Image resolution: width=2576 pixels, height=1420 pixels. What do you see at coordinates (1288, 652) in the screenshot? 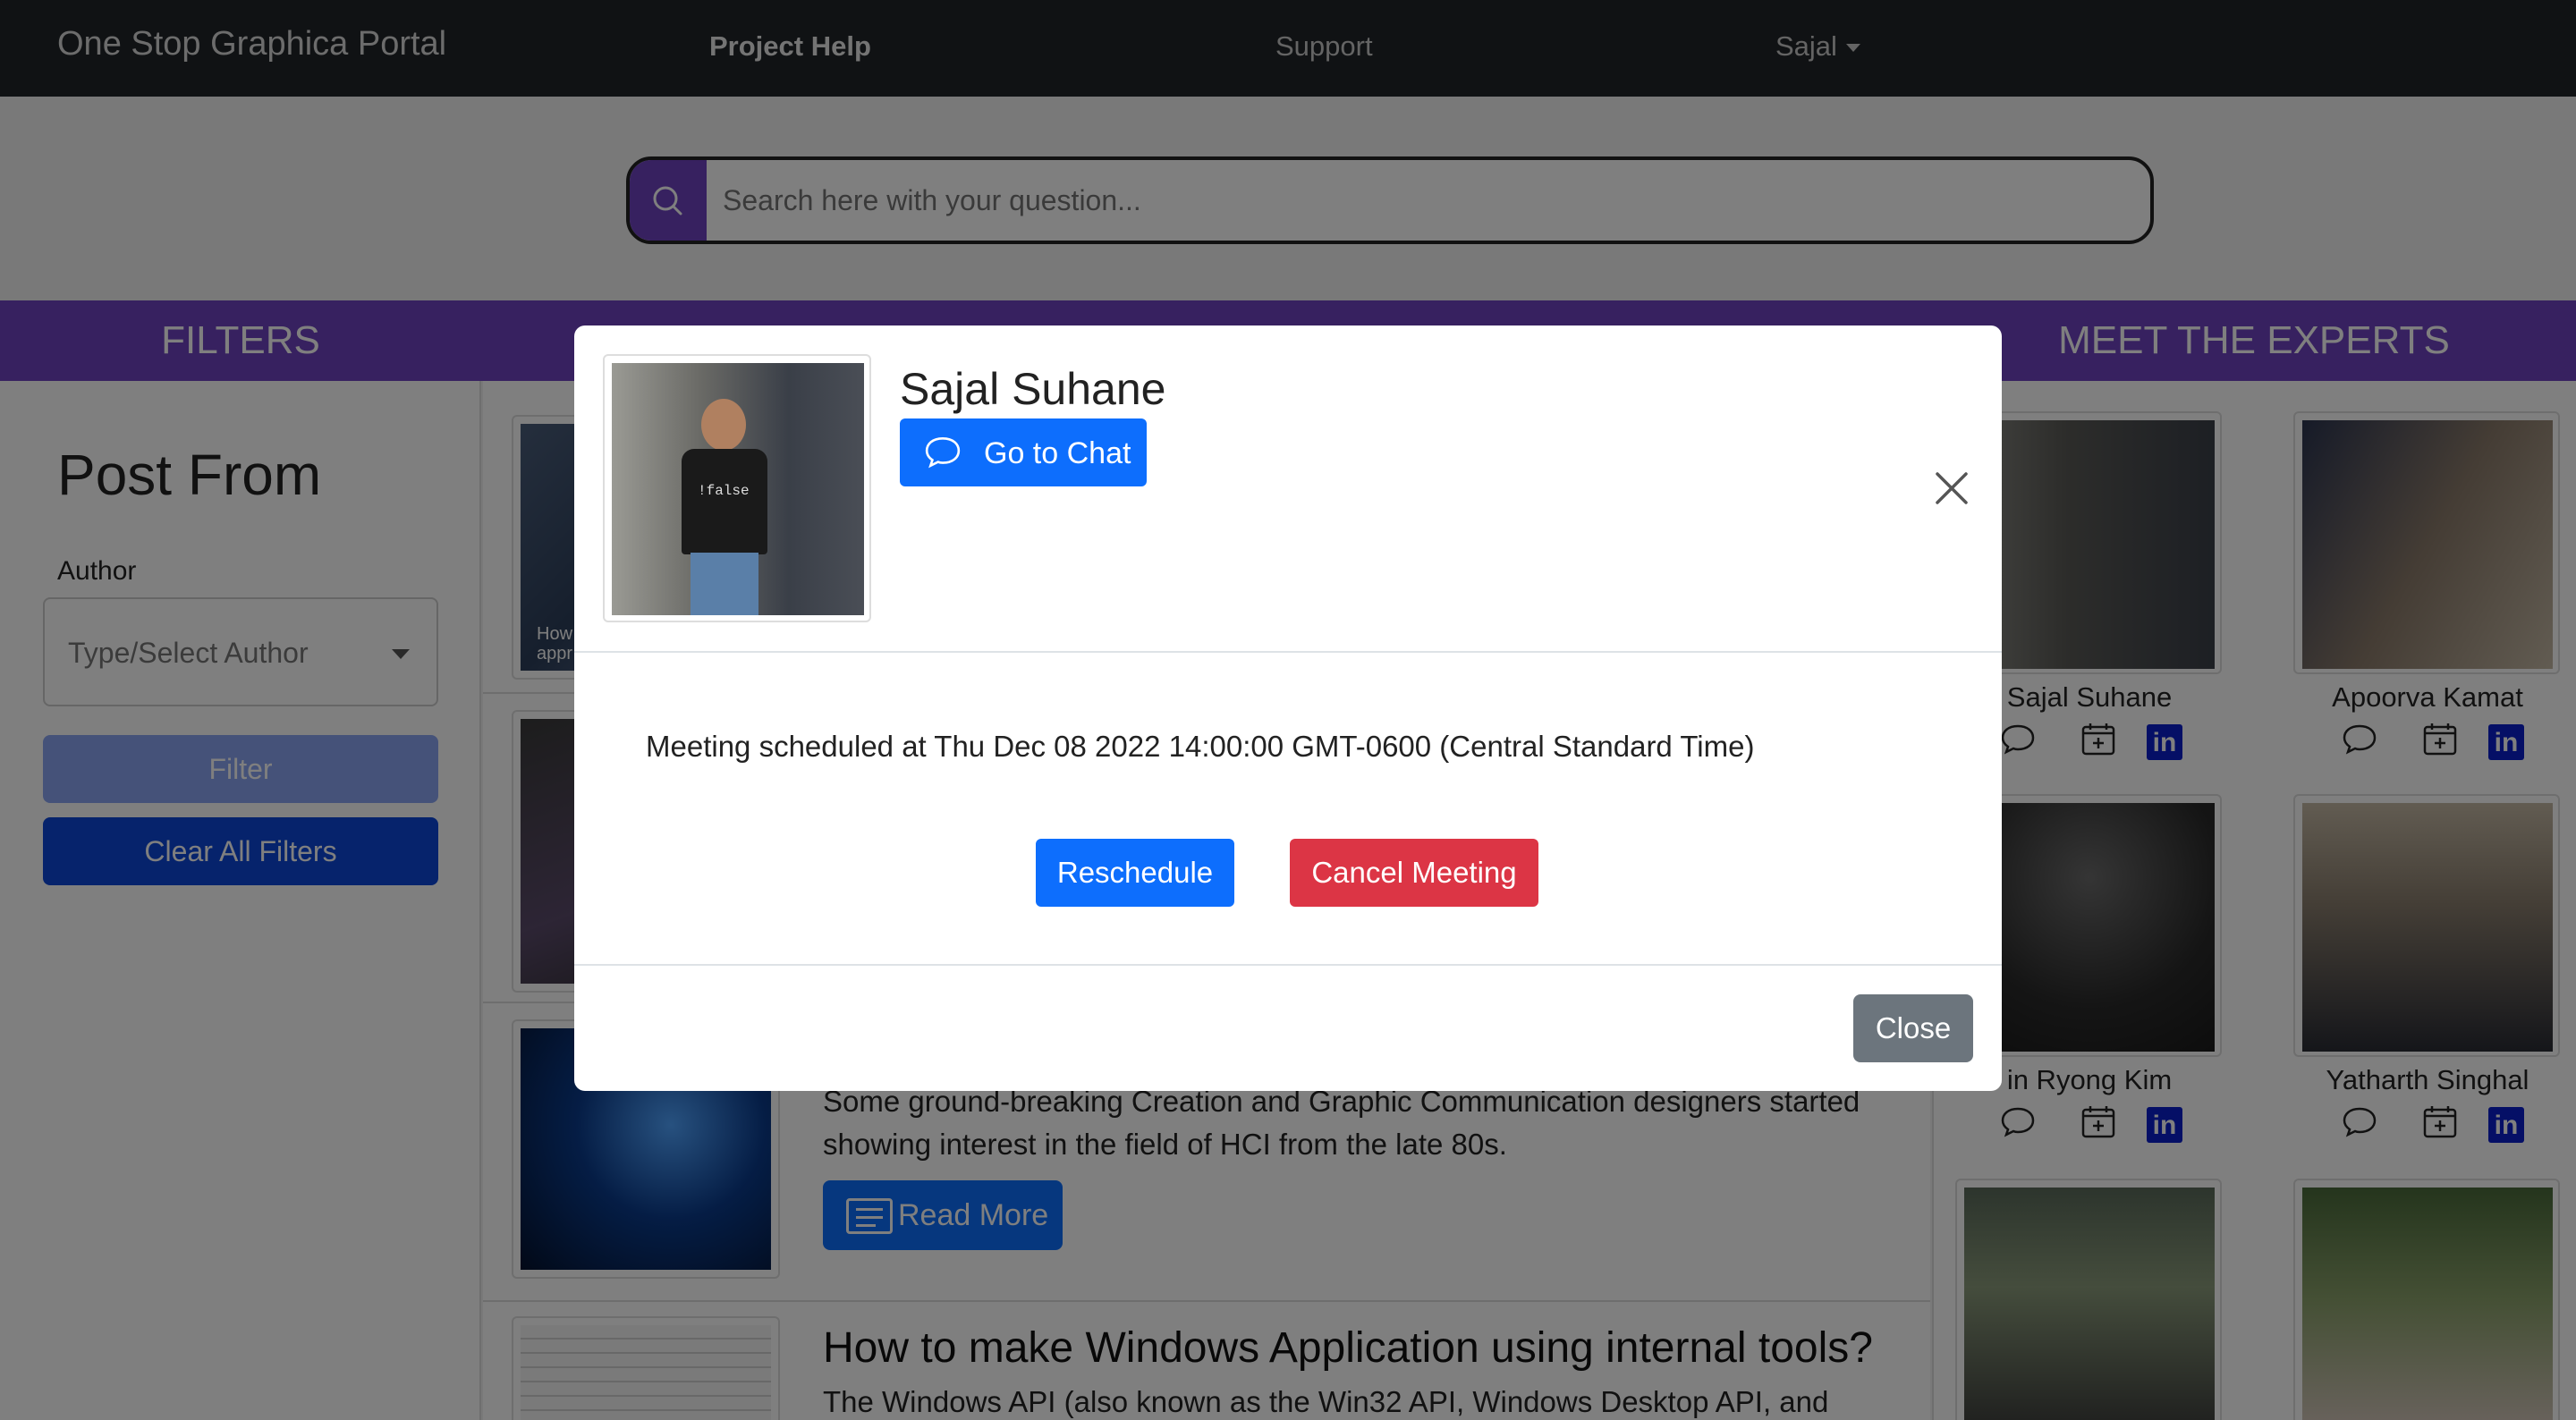
I see `modal-header-divider` at bounding box center [1288, 652].